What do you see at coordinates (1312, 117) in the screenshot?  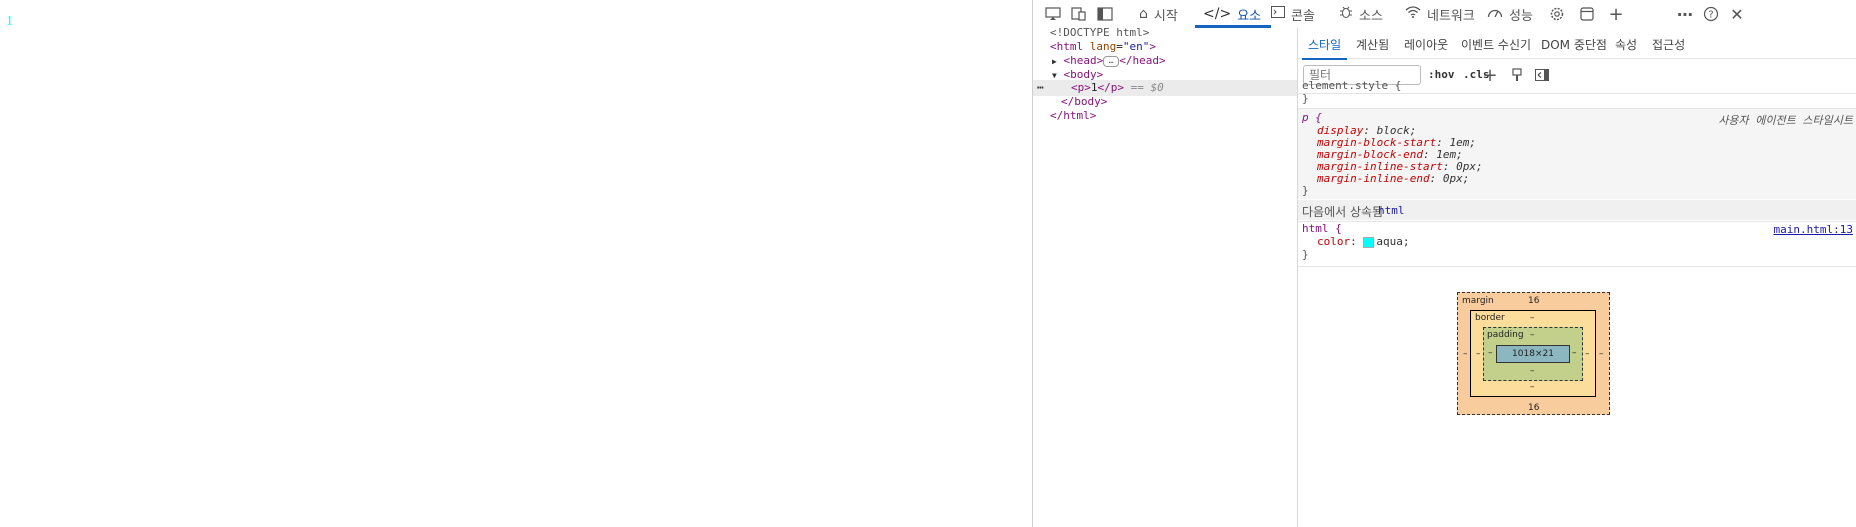 I see `ua-rule-selector: p {` at bounding box center [1312, 117].